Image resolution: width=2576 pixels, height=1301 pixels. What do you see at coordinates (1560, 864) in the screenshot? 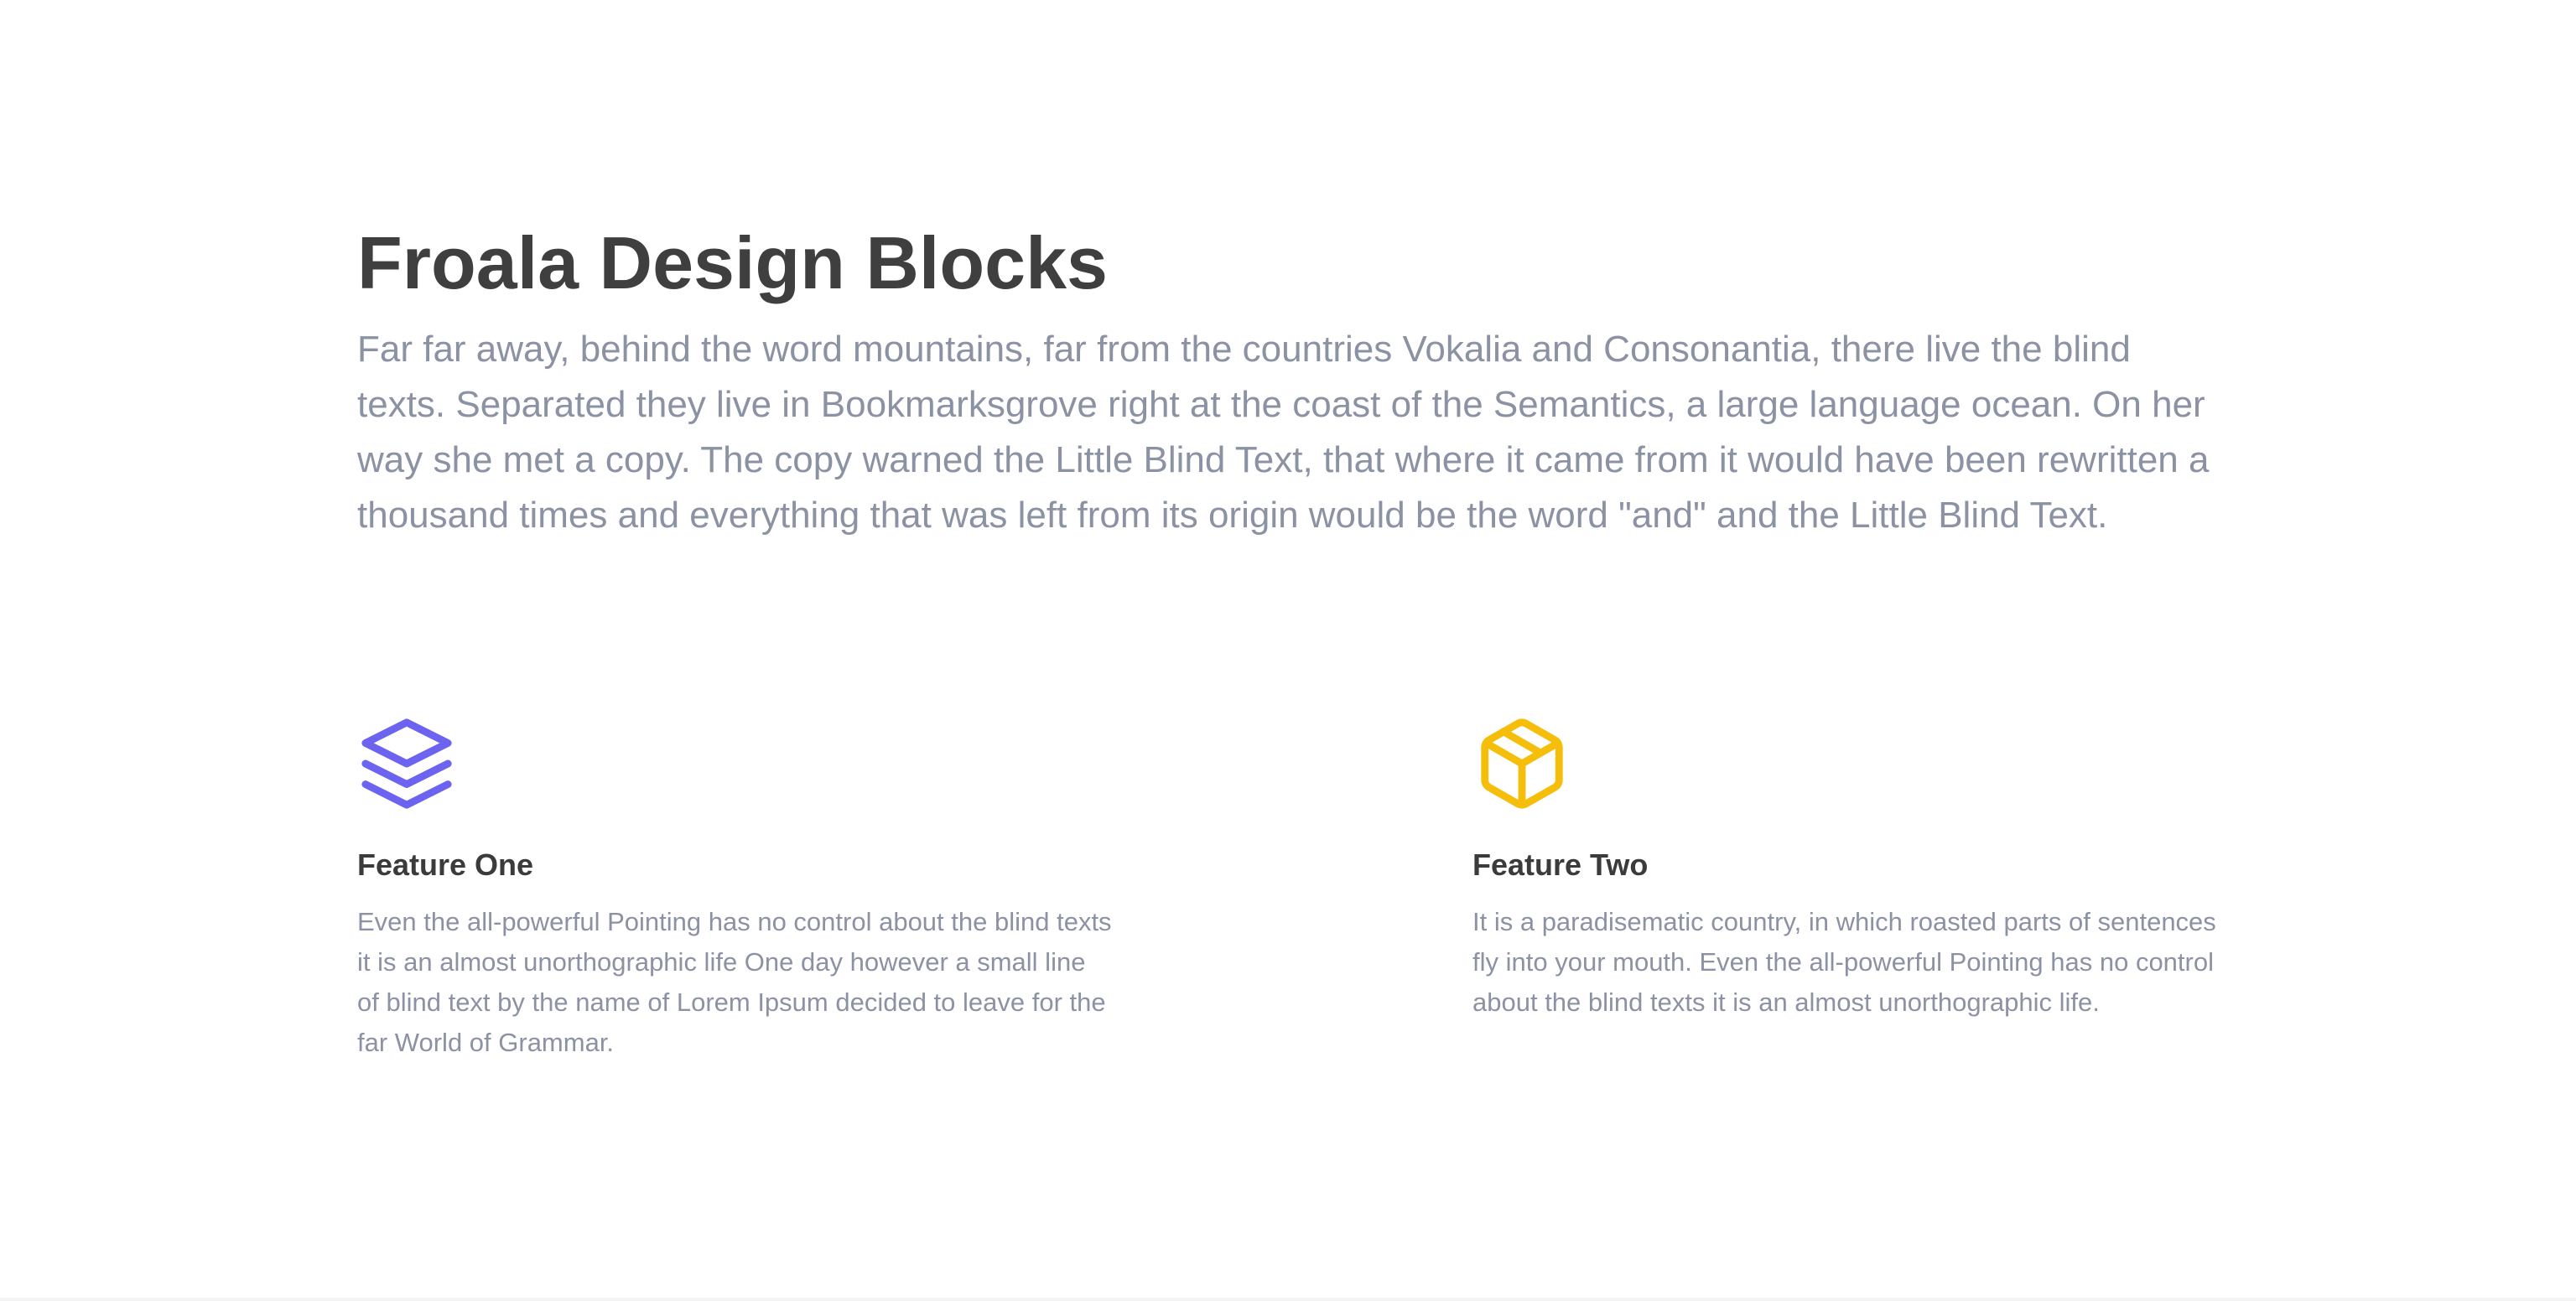
I see `feature-two-title: Feature Two` at bounding box center [1560, 864].